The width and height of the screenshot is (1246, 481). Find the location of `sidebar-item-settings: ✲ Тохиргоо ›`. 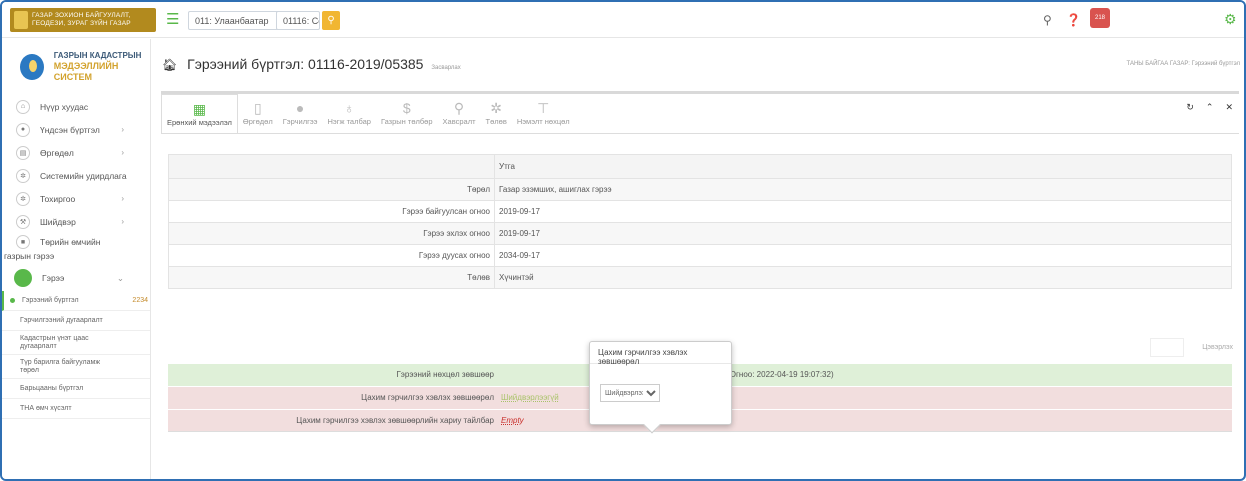

sidebar-item-settings: ✲ Тохиргоо › is located at coordinates (76, 198).